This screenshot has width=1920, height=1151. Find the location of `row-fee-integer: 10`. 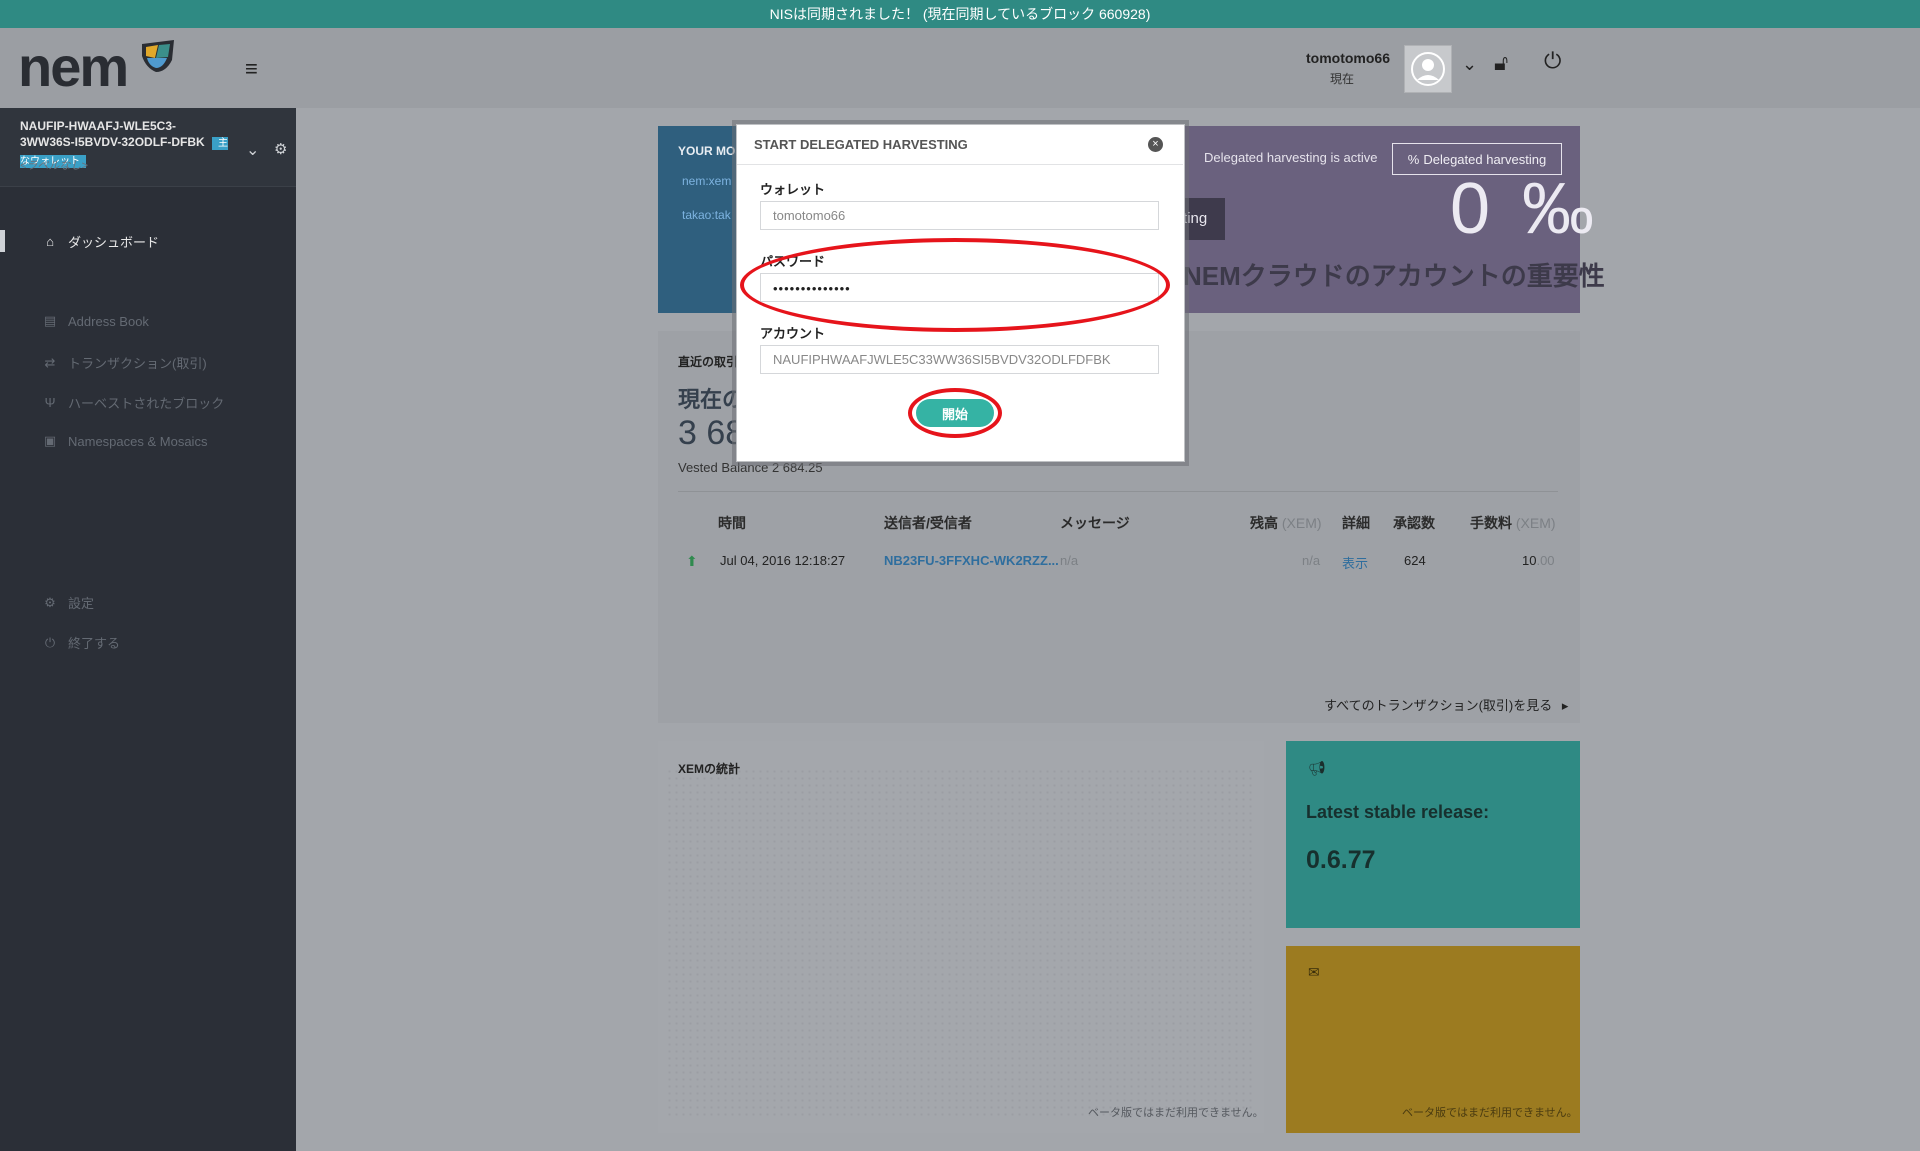

row-fee-integer: 10 is located at coordinates (1529, 560).